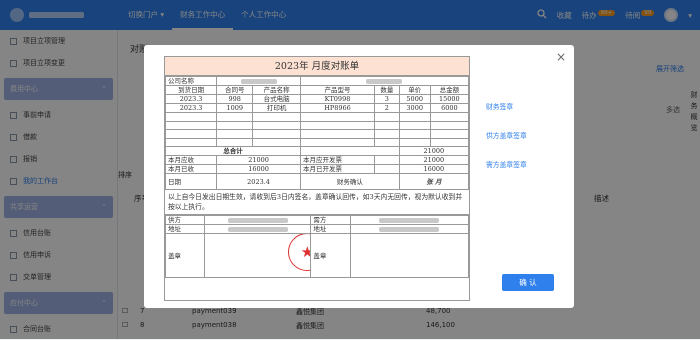  I want to click on column-header: 产品型号, so click(337, 90).